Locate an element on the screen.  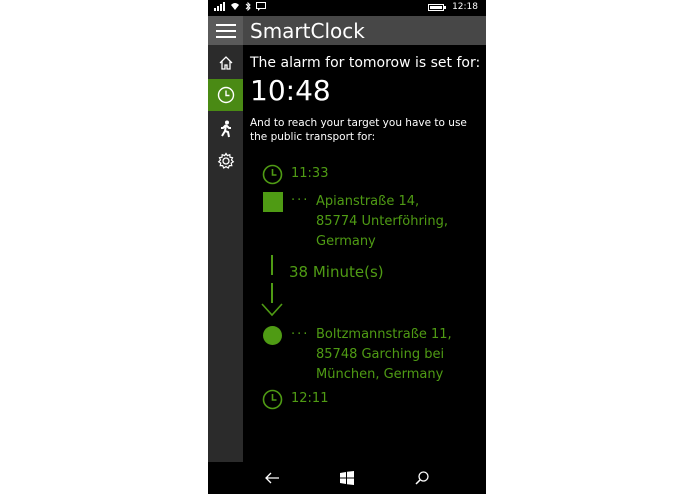
origin-dots: ··· is located at coordinates (300, 200).